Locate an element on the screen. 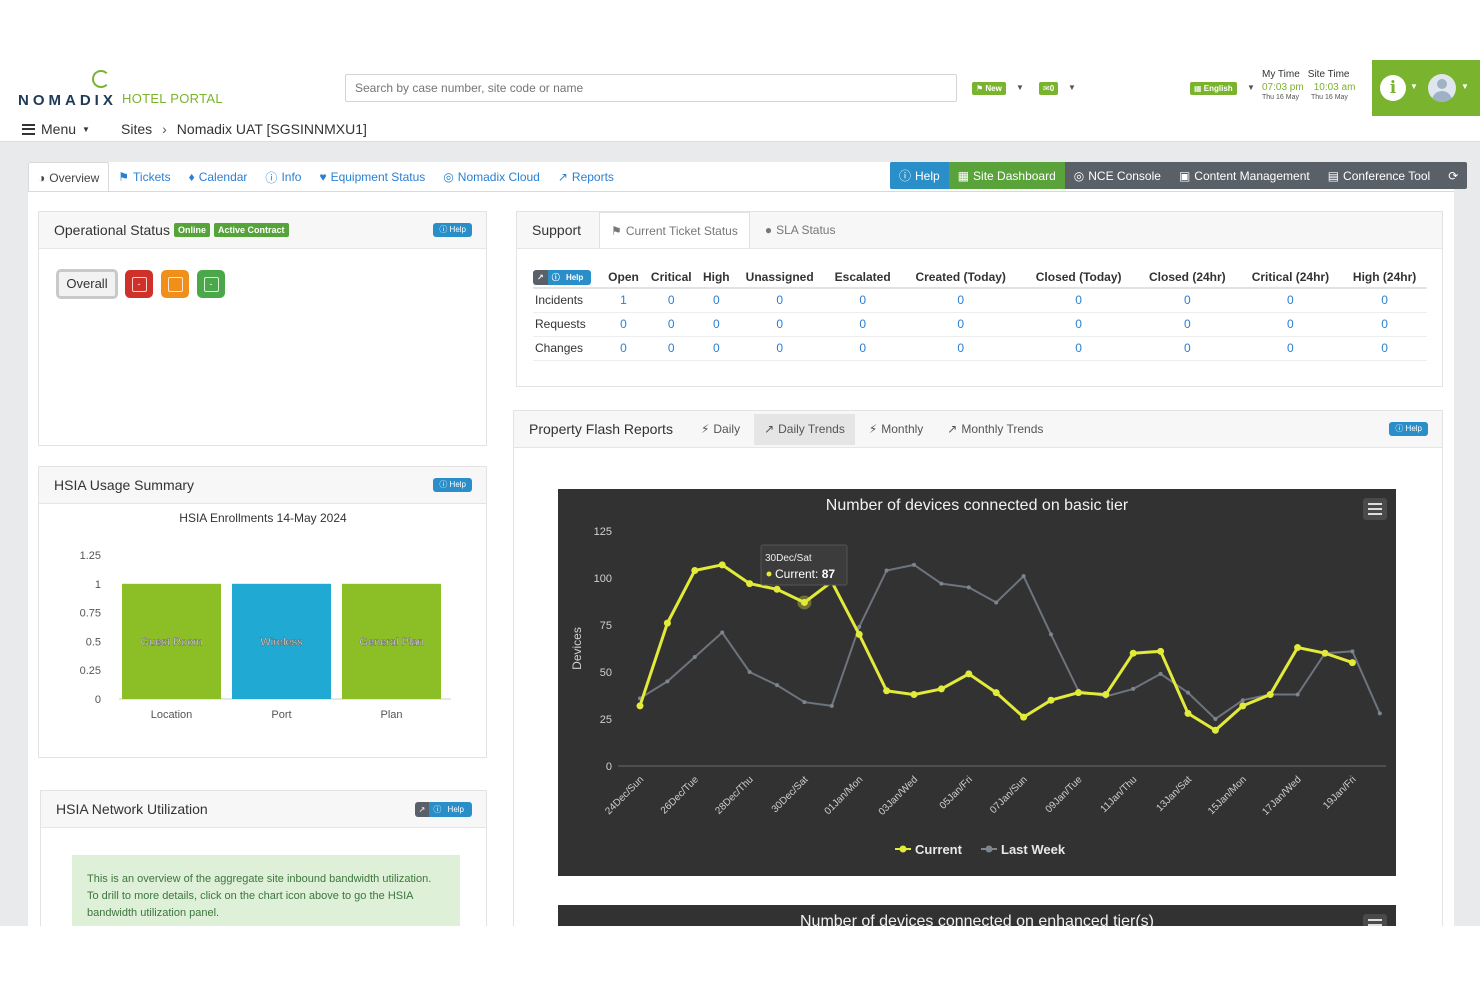  messages-caret-icon: ▼ is located at coordinates (1072, 87).